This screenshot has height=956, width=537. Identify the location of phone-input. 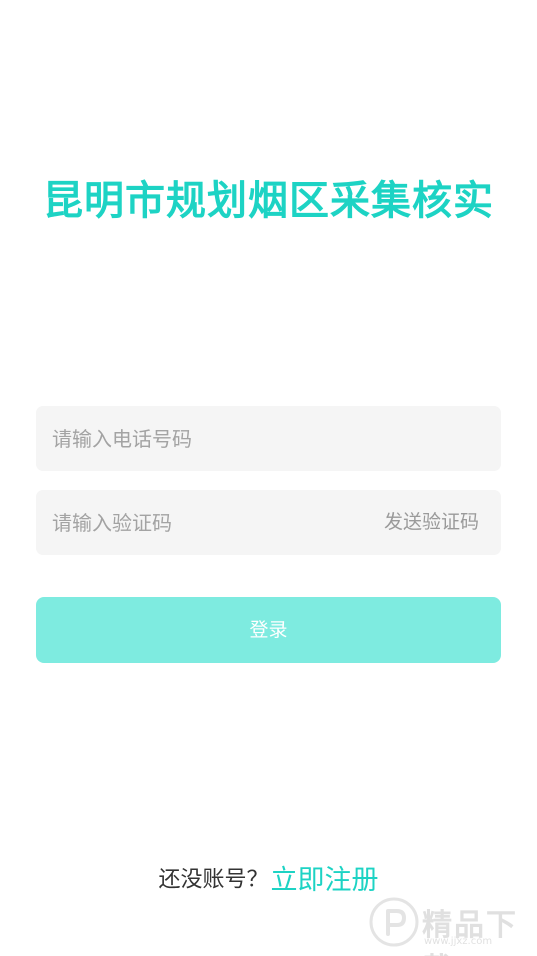
(268, 438).